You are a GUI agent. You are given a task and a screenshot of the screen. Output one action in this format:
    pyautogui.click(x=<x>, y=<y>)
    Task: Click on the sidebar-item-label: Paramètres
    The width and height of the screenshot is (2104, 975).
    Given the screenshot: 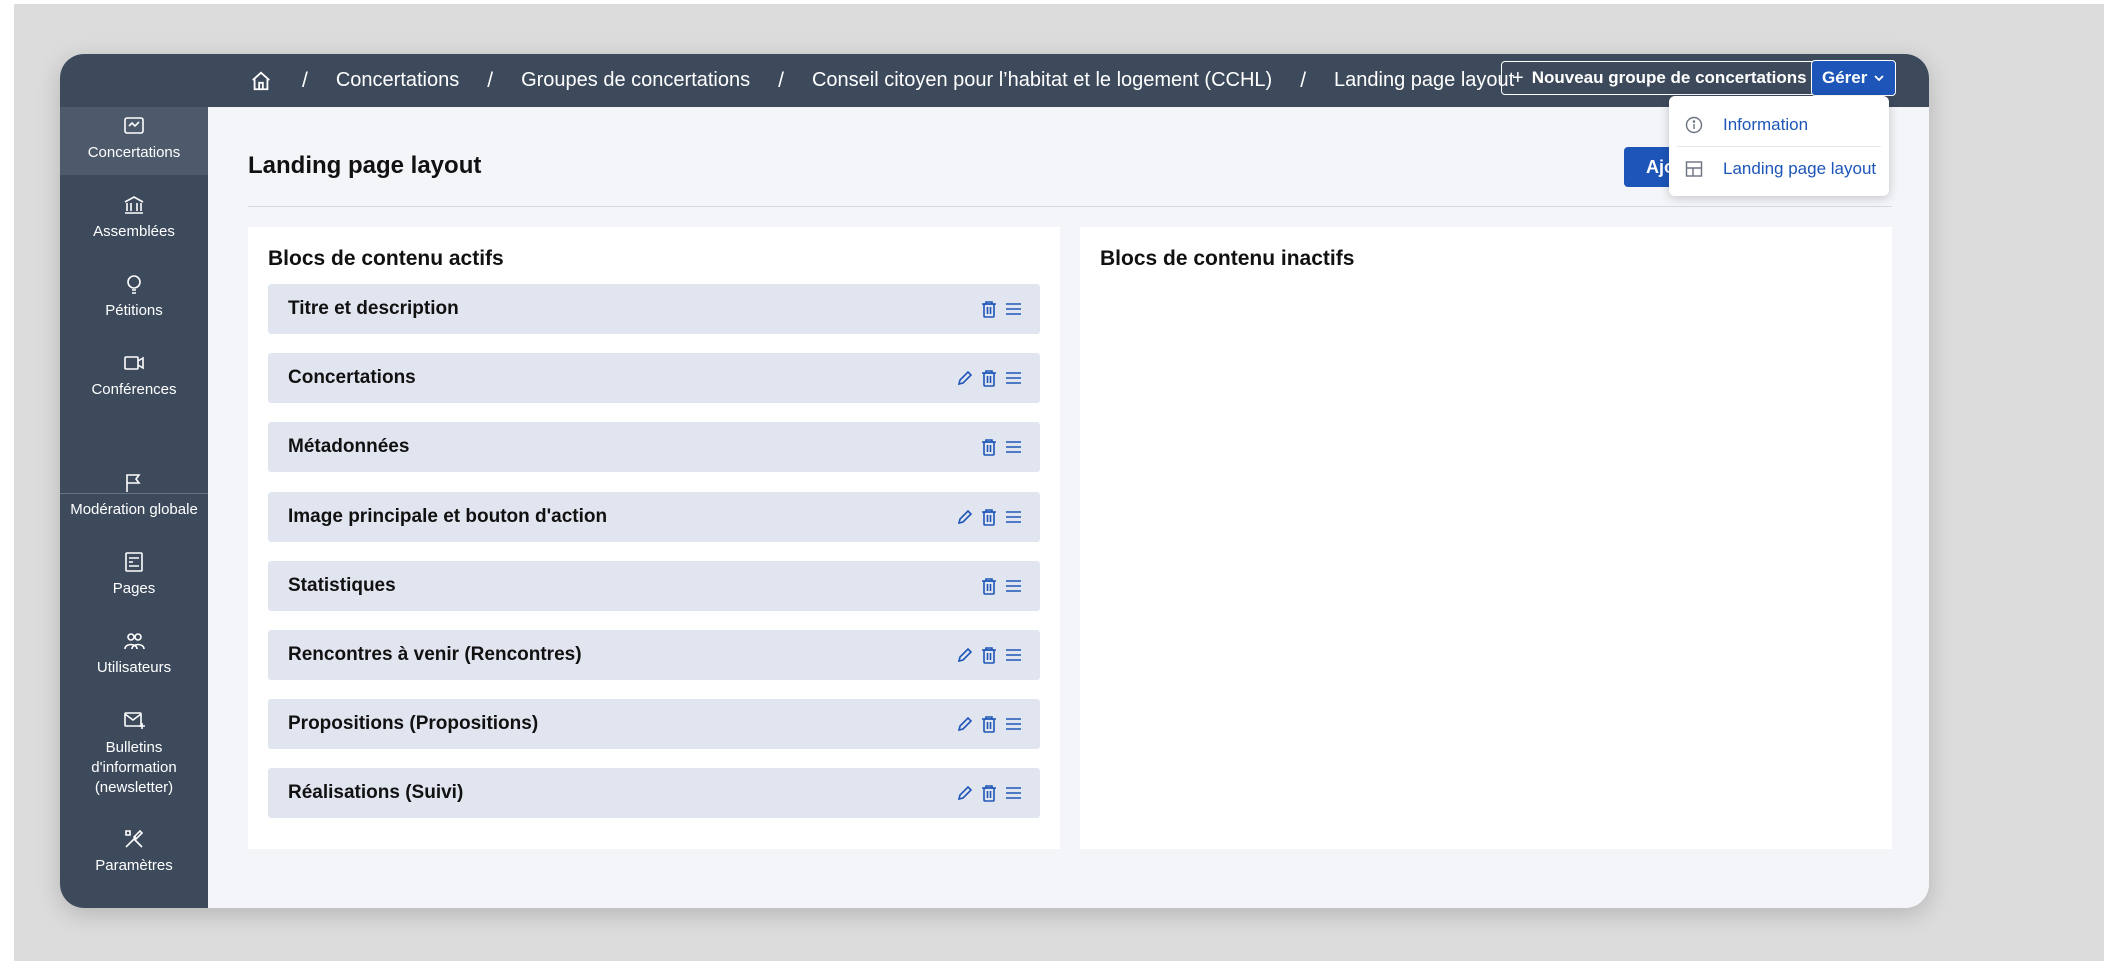 What is the action you would take?
    pyautogui.click(x=134, y=865)
    